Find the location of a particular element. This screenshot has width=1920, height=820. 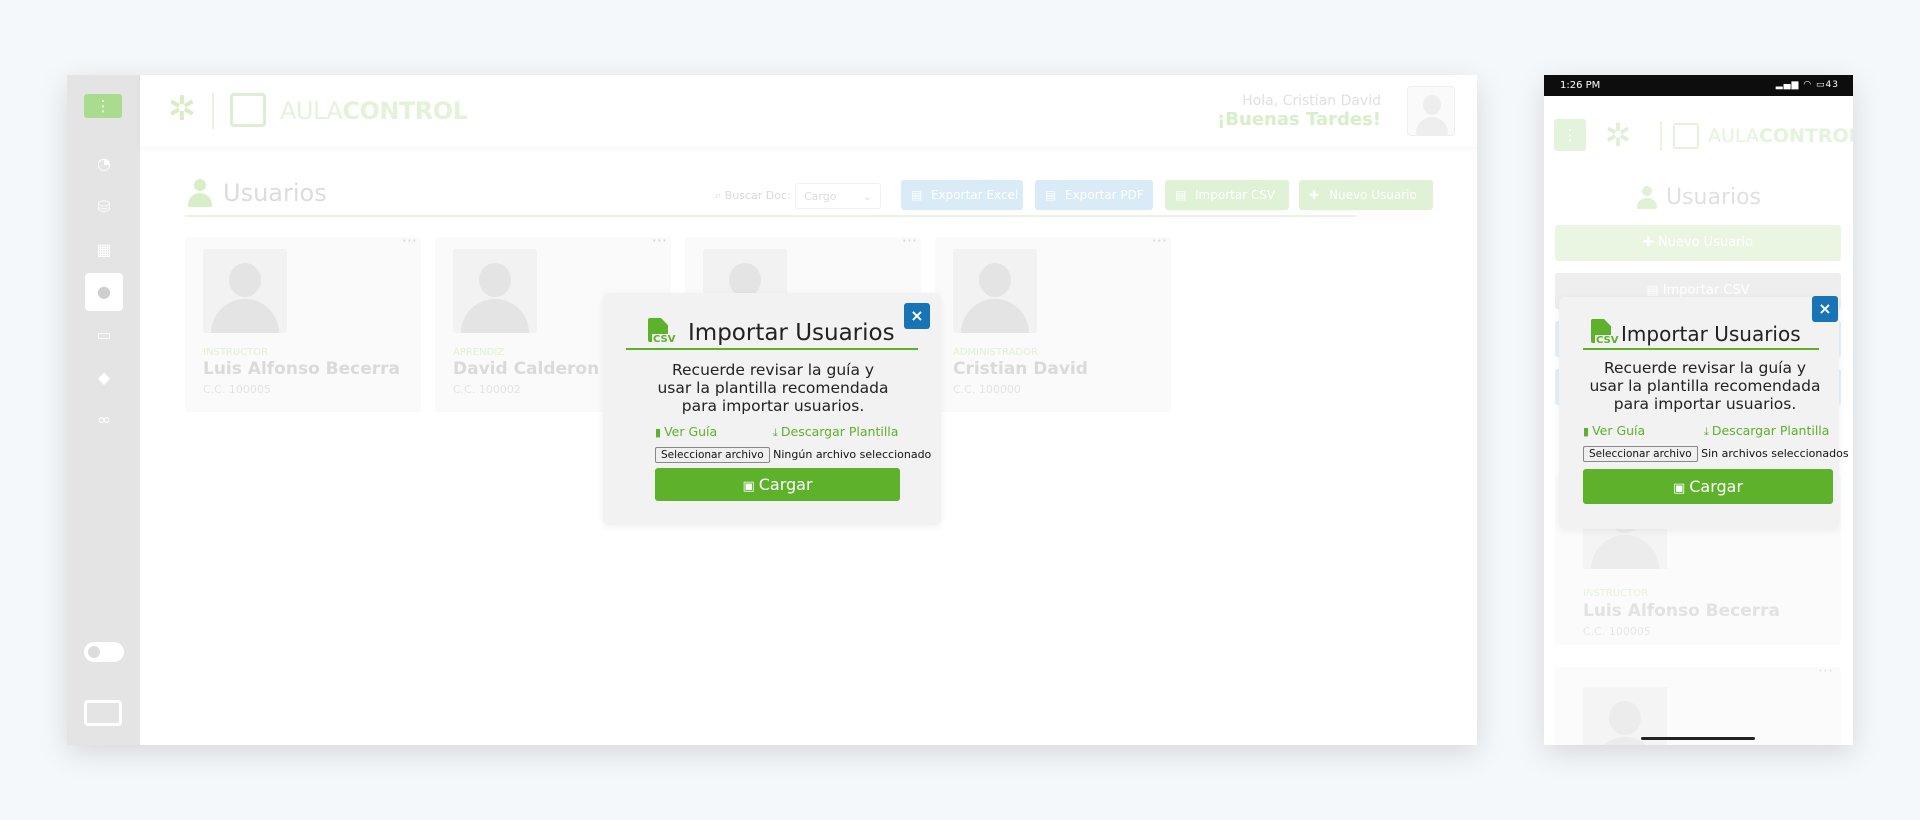

import-csv-button: ▤ Importar CSV is located at coordinates (1227, 195).